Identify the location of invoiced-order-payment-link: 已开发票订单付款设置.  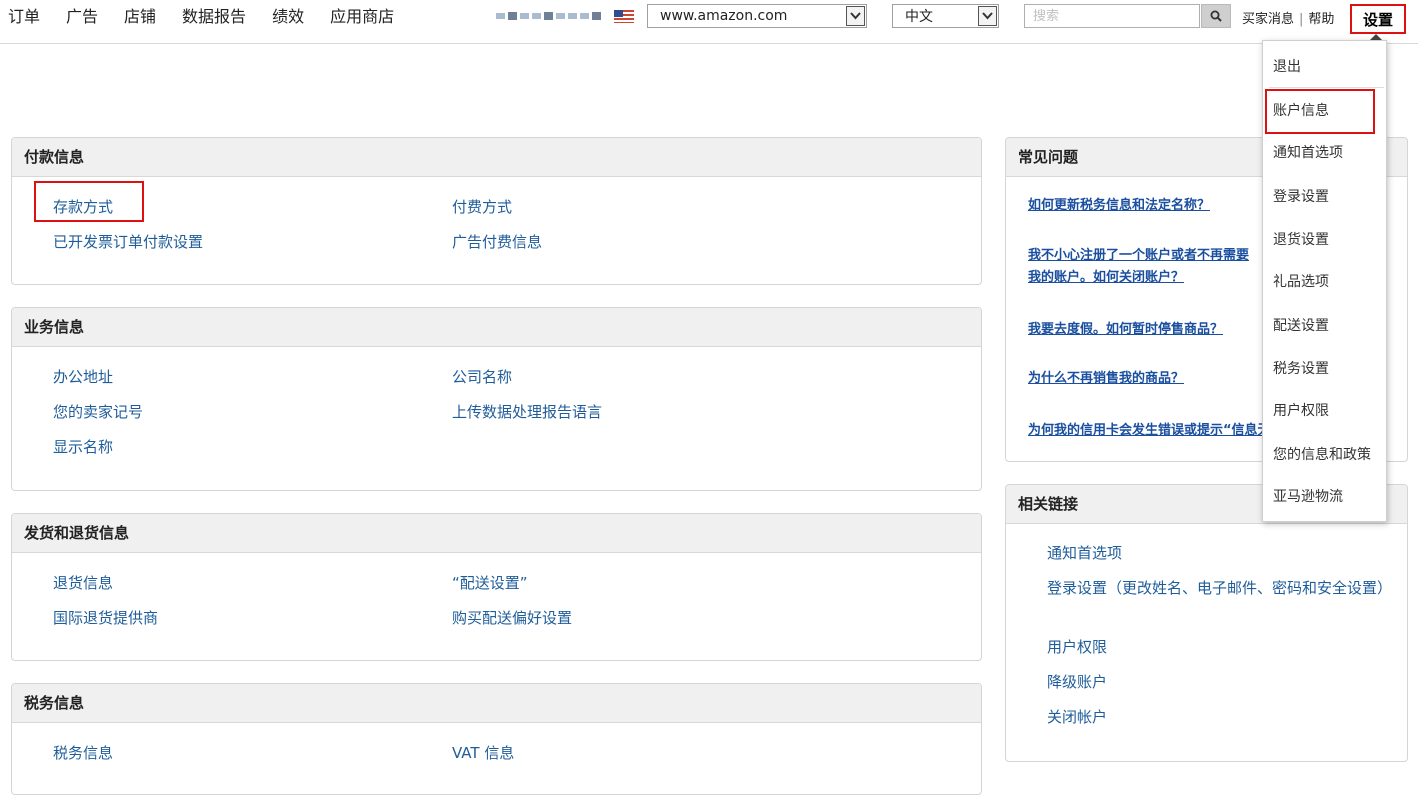
(128, 241).